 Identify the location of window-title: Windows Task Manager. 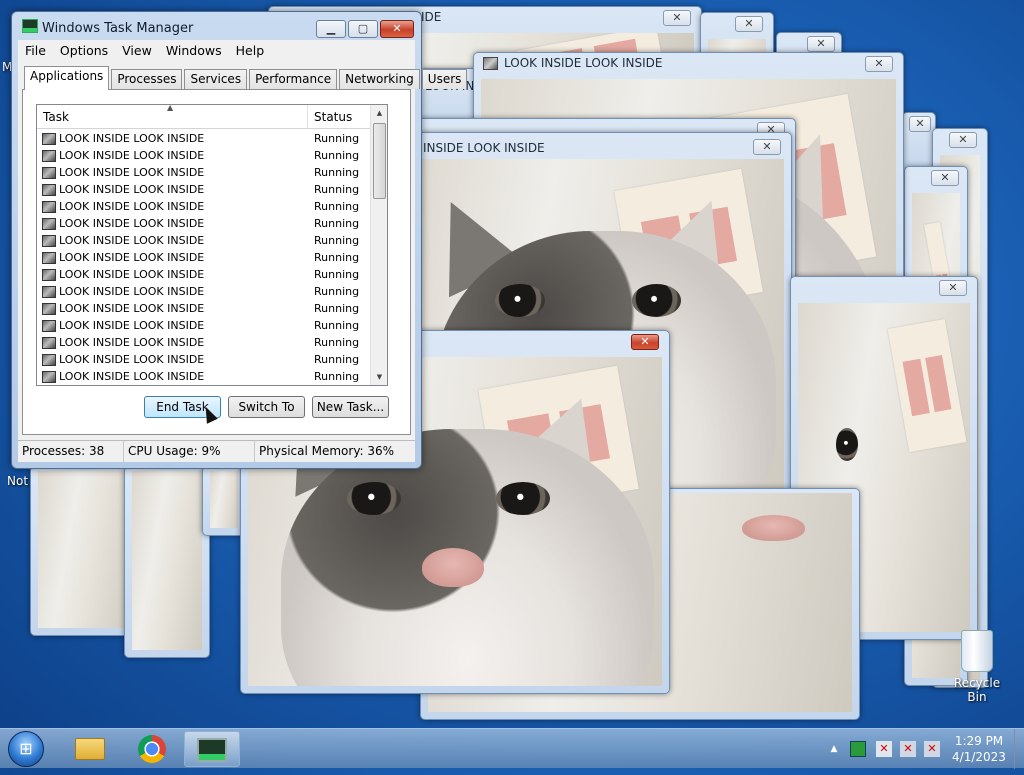
(118, 28).